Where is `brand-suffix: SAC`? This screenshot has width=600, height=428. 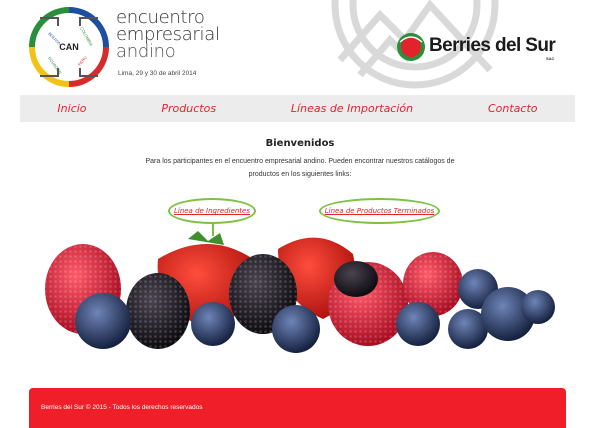
brand-suffix: SAC is located at coordinates (550, 58).